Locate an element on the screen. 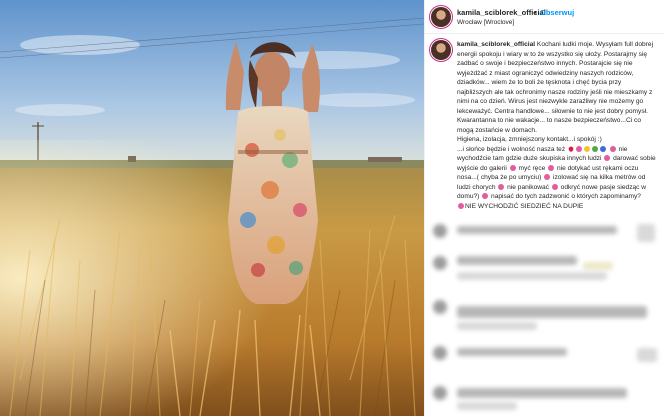 The height and width of the screenshot is (416, 664). woman-figure is located at coordinates (272, 173).